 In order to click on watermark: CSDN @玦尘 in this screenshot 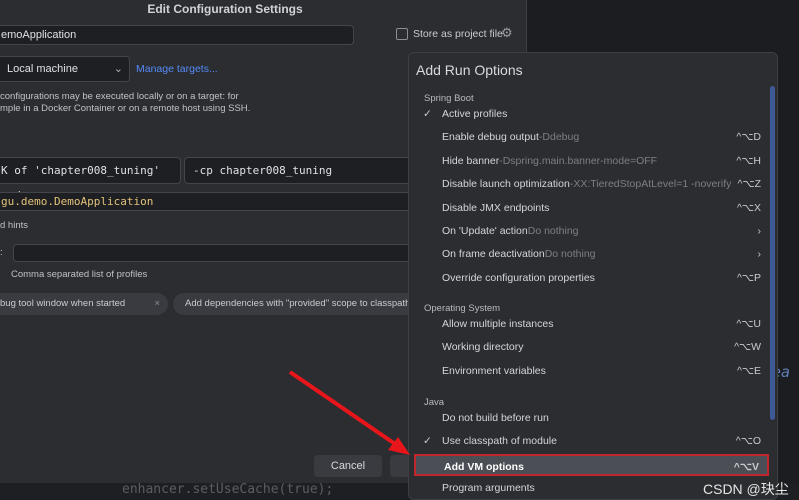, I will do `click(746, 489)`.